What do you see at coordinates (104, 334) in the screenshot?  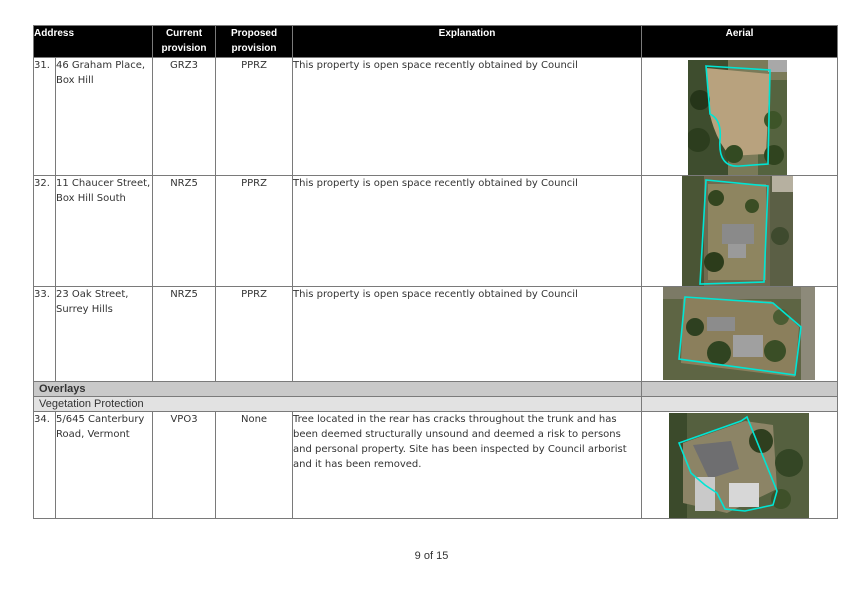 I see `row-address: 23 Oak Street, Surrey Hills` at bounding box center [104, 334].